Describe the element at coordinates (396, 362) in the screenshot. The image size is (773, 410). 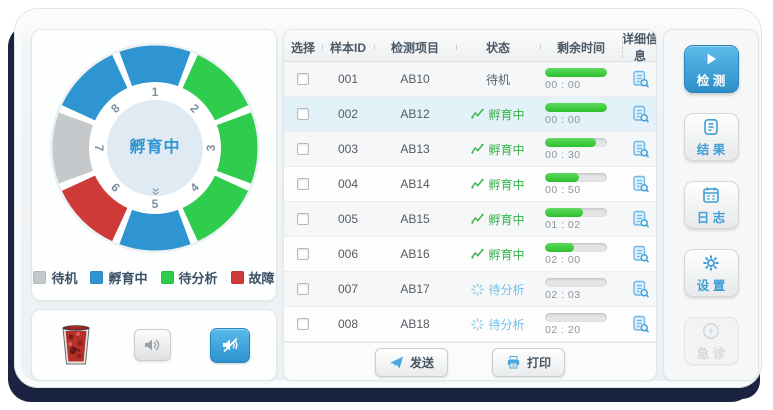
I see `paper-plane-icon` at that location.